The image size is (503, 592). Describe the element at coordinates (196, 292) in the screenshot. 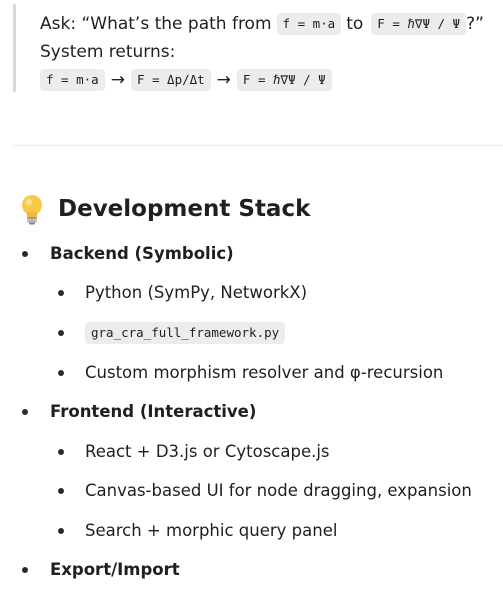

I see `list-item: Python (SymPy, NetworkX)` at that location.